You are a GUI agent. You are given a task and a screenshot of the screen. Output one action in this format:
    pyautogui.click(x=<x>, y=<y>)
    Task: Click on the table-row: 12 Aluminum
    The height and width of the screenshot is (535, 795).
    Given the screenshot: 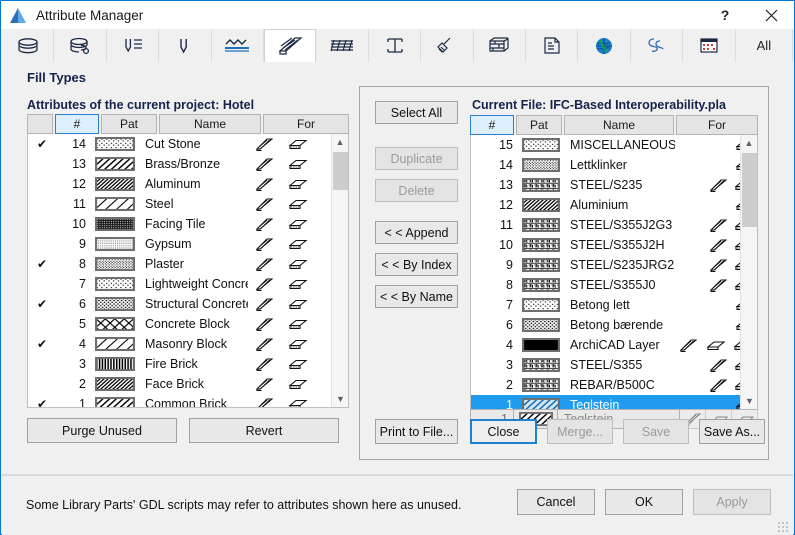 What is the action you would take?
    pyautogui.click(x=188, y=184)
    